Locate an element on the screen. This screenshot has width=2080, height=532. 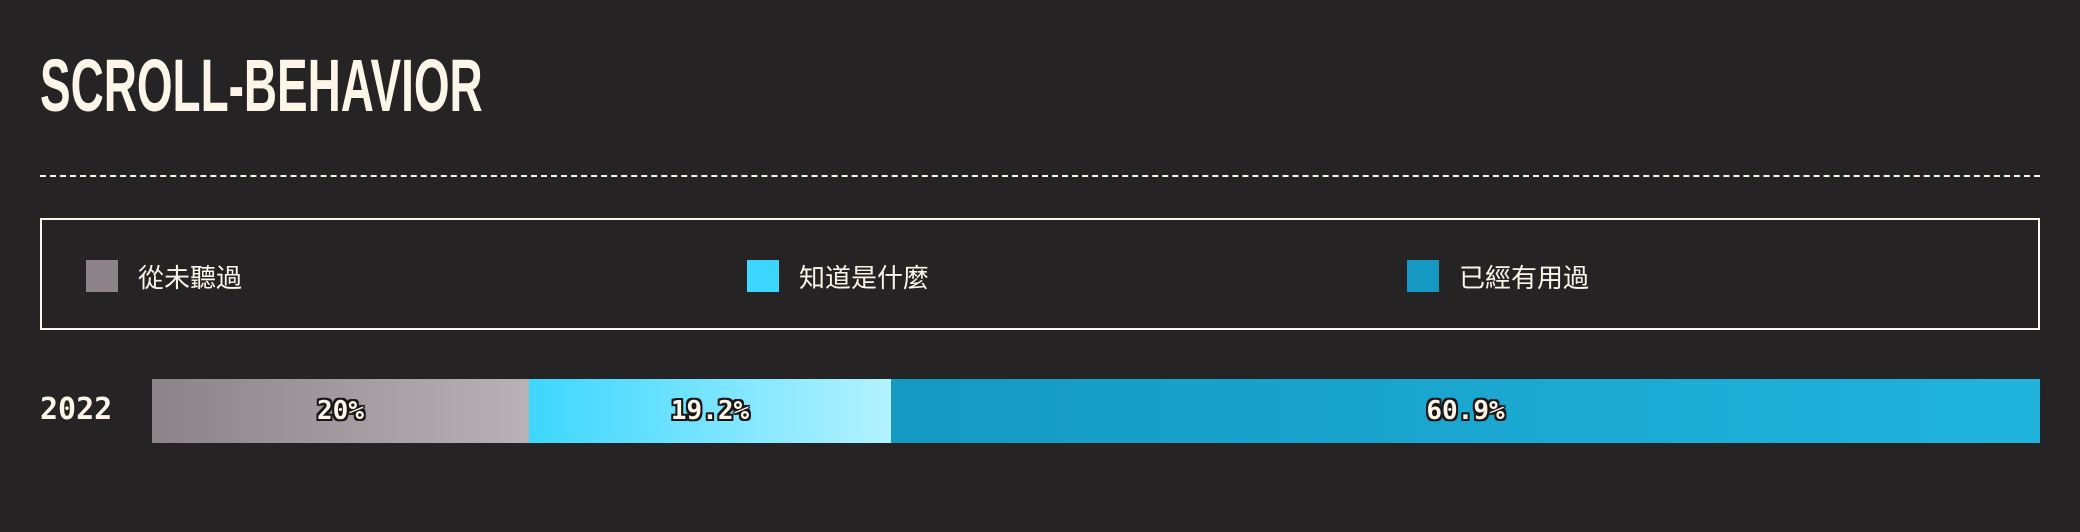
category-label-2022: 2022 is located at coordinates (76, 409).